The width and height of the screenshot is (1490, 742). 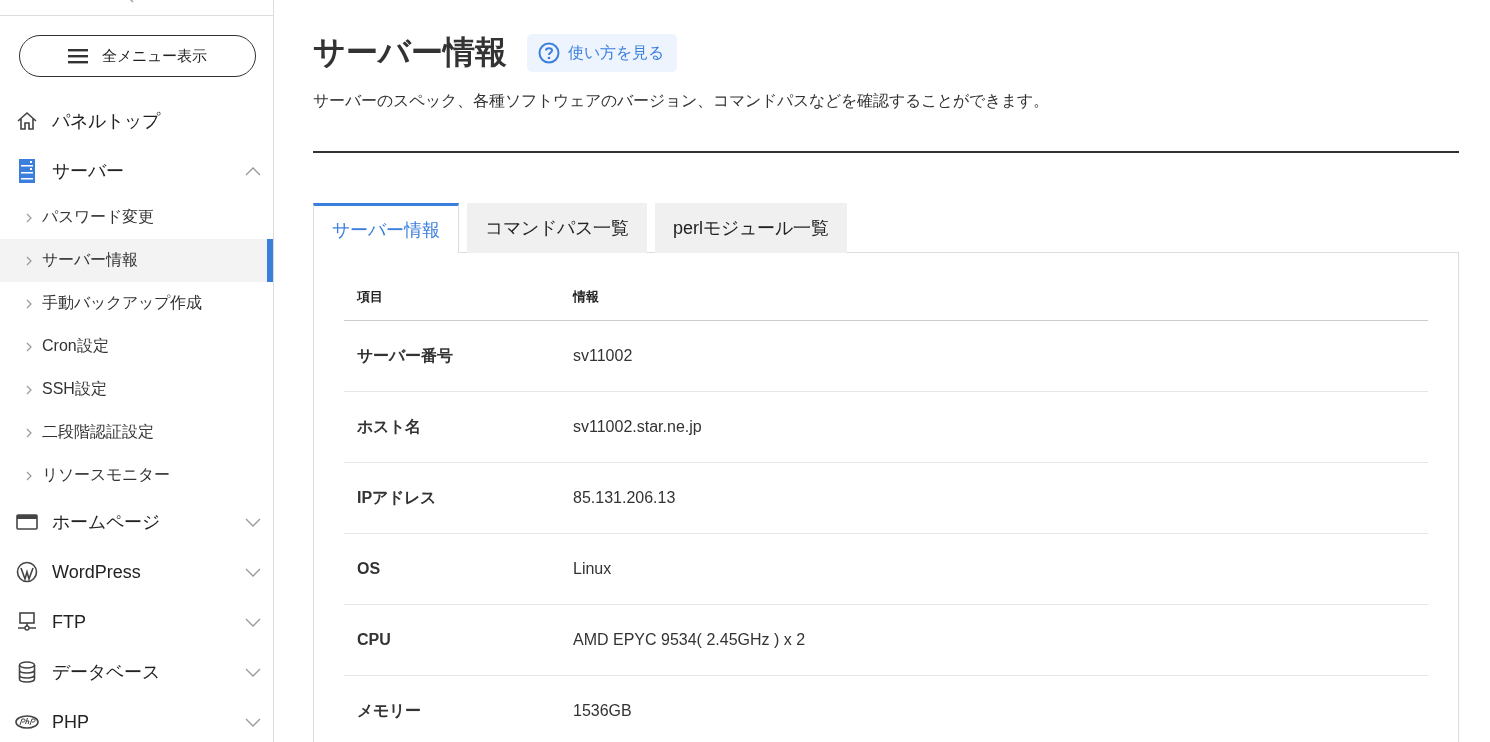 I want to click on row-label: CPU, so click(x=452, y=640).